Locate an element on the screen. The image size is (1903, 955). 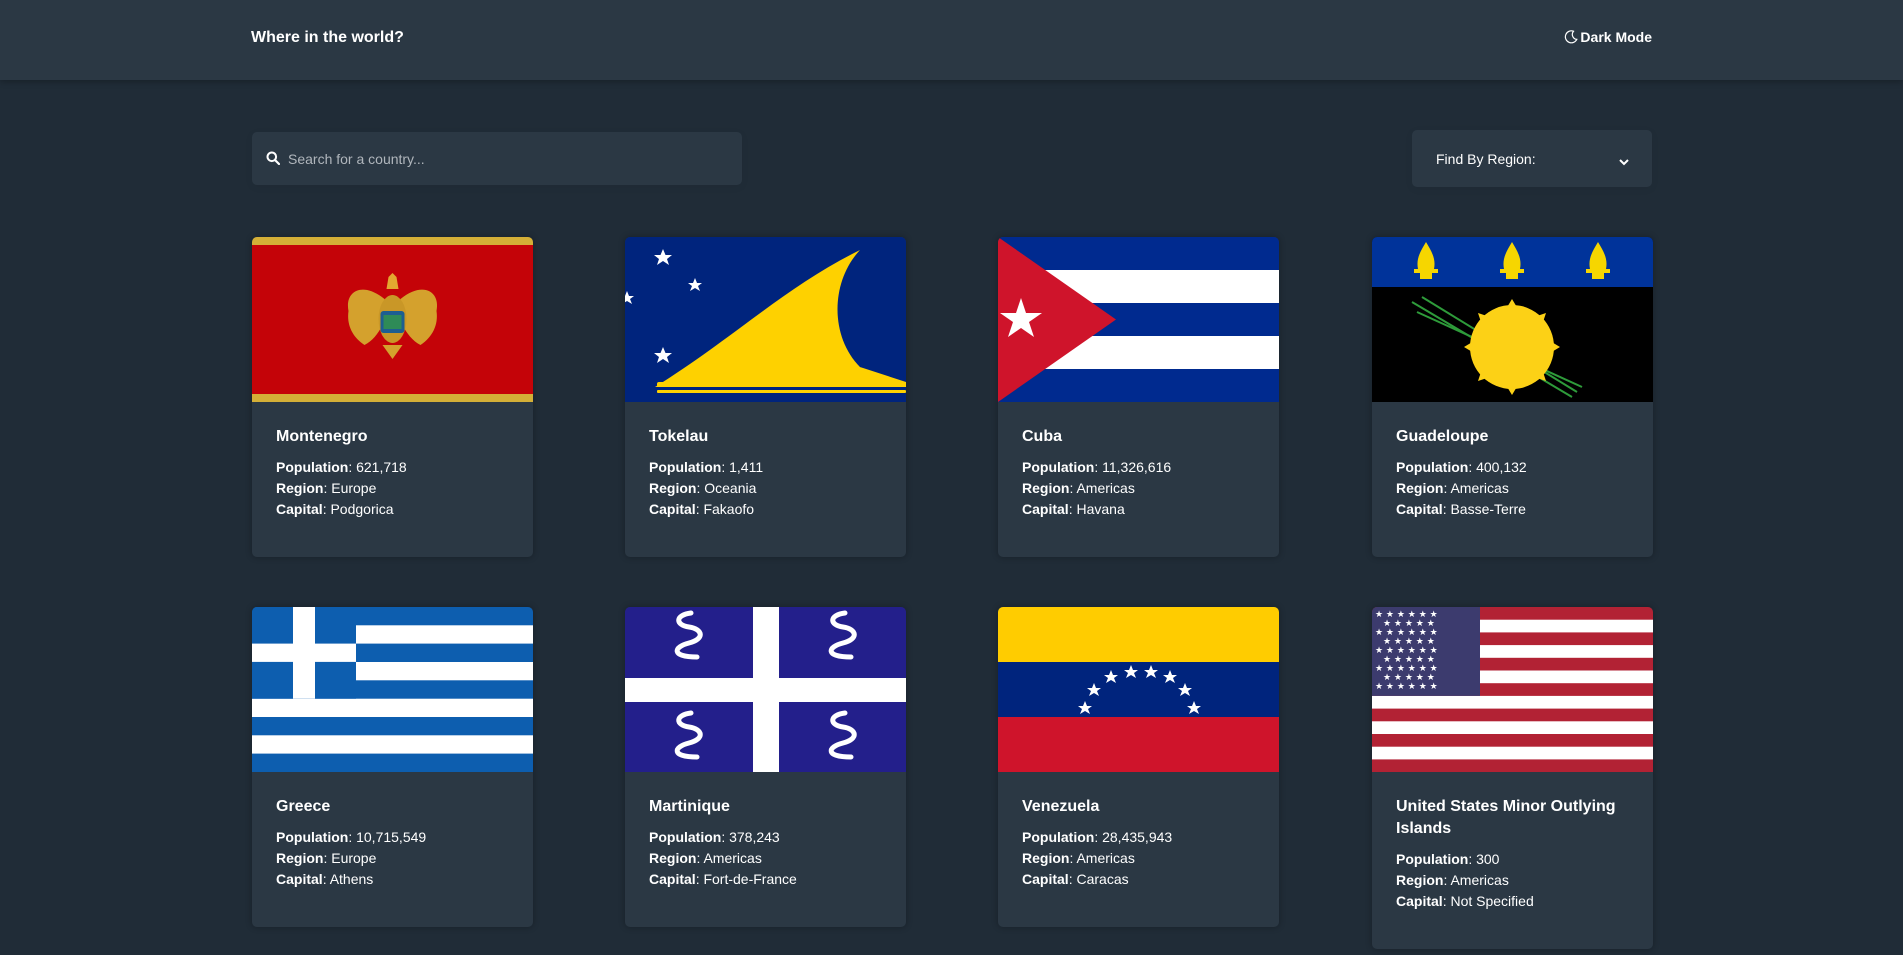
population-row: Population: 11,326,616 is located at coordinates (1097, 467).